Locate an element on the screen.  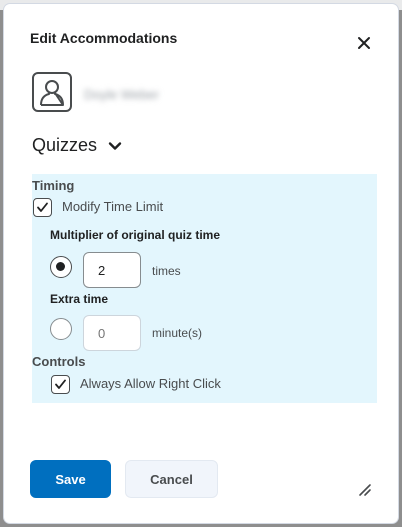
avatar is located at coordinates (52, 92).